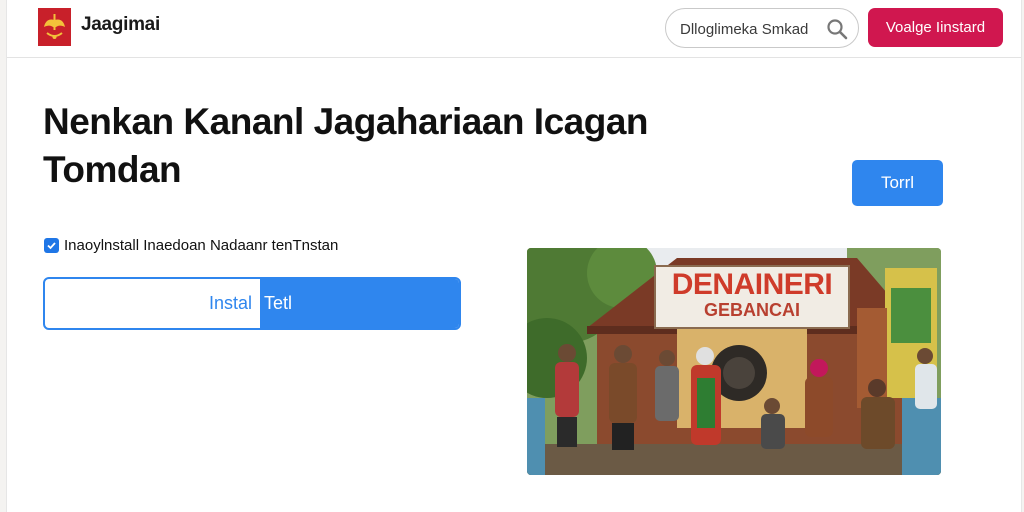 This screenshot has width=1024, height=512. Describe the element at coordinates (935, 27) in the screenshot. I see `install-button: Voalge Iinstard` at that location.